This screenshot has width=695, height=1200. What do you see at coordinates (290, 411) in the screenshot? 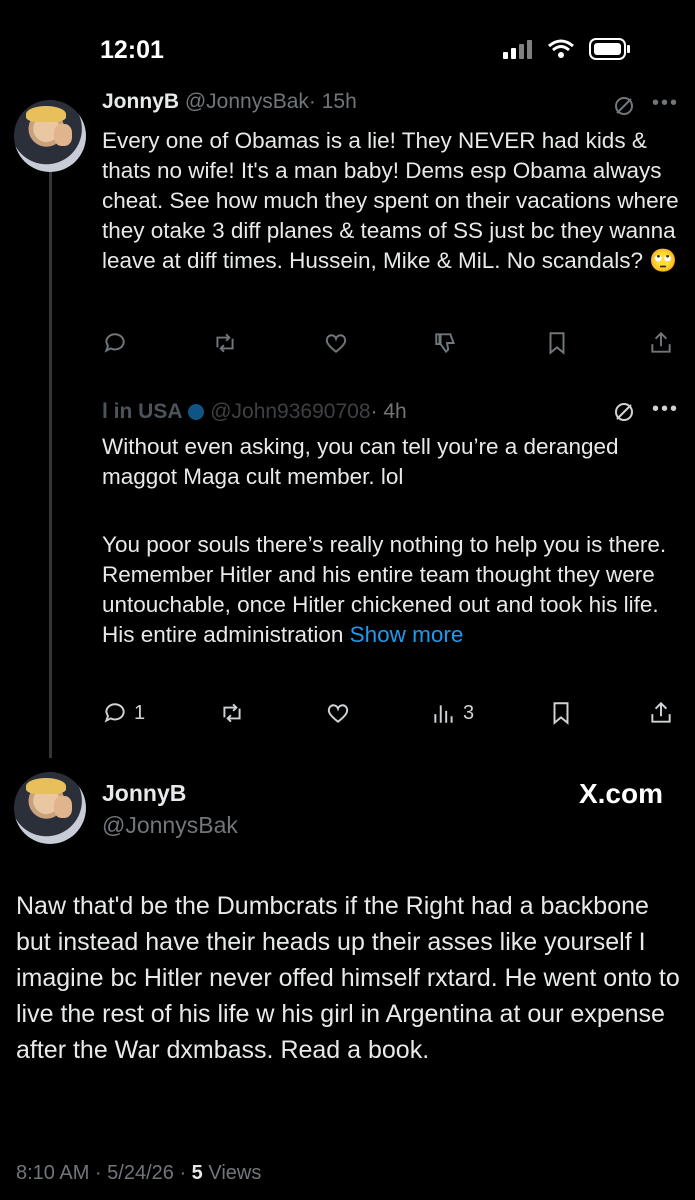
I see `tweet2-handle: @John93690708` at bounding box center [290, 411].